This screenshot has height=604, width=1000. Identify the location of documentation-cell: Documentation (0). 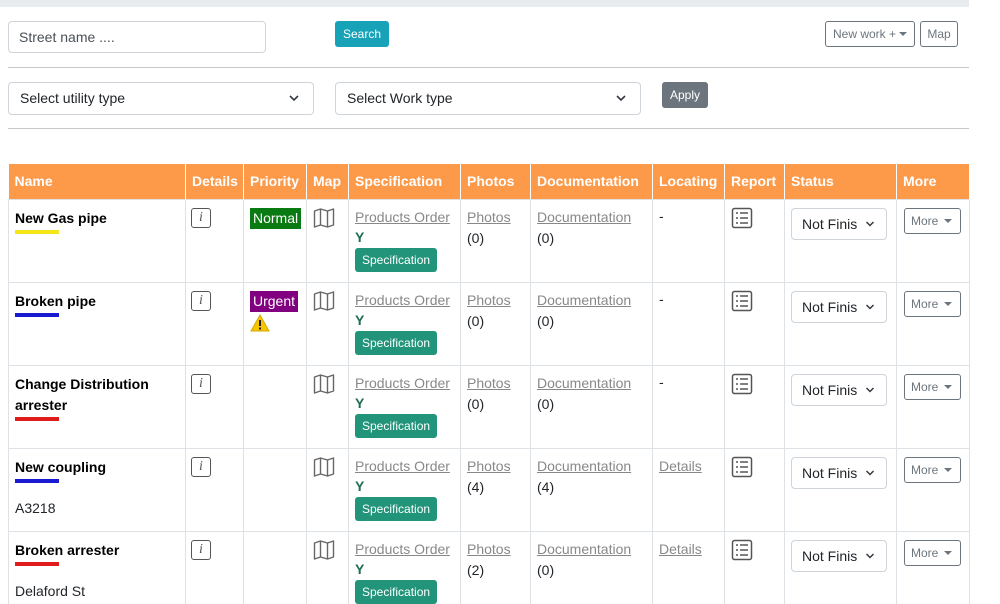
(591, 323).